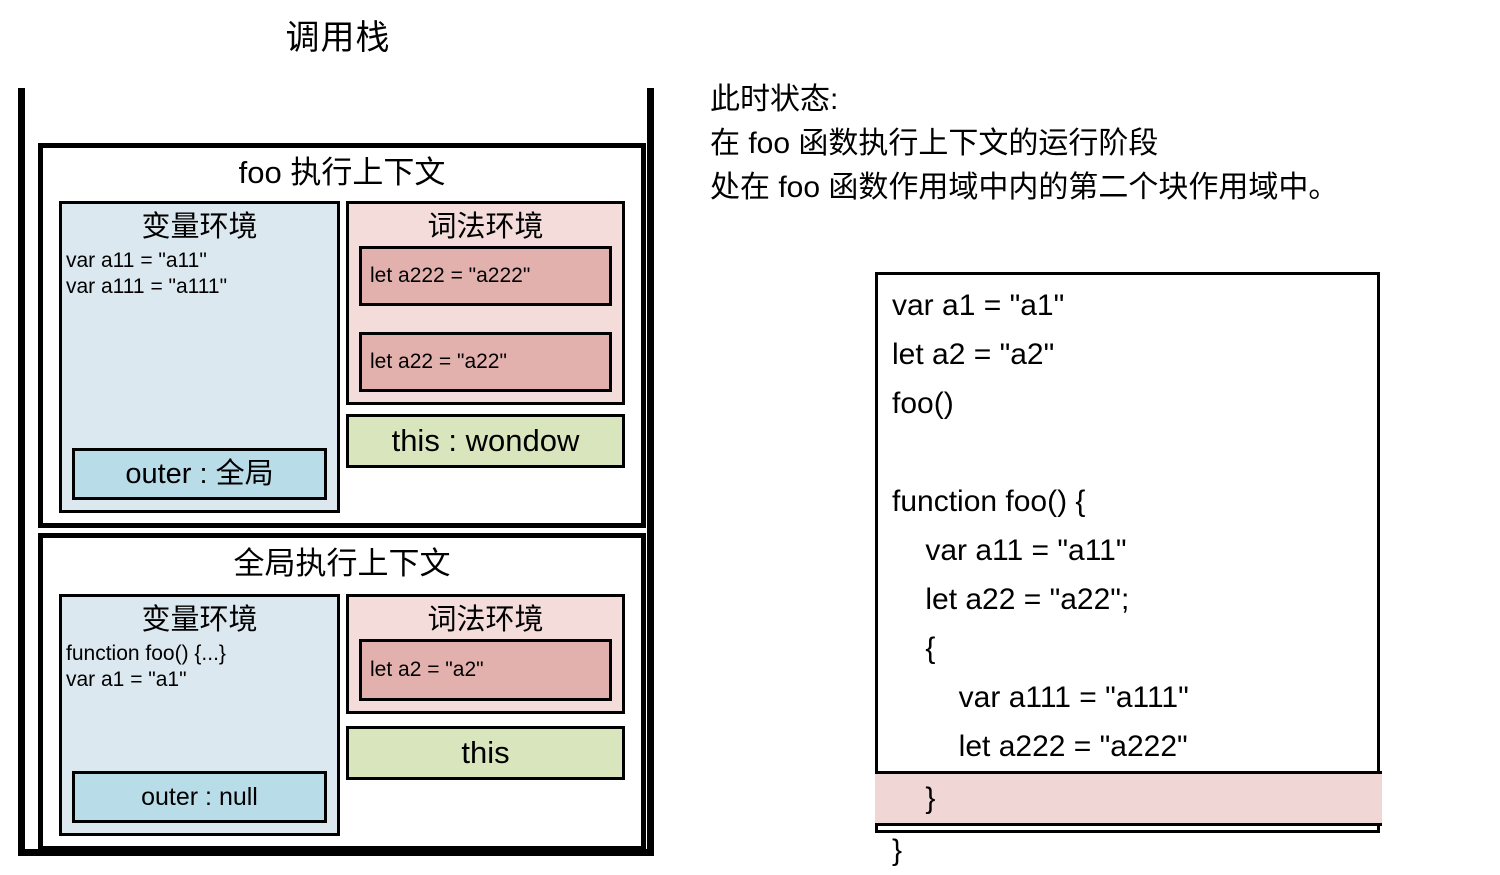 This screenshot has width=1500, height=875. I want to click on code-line-highlighted: }, so click(1128, 798).